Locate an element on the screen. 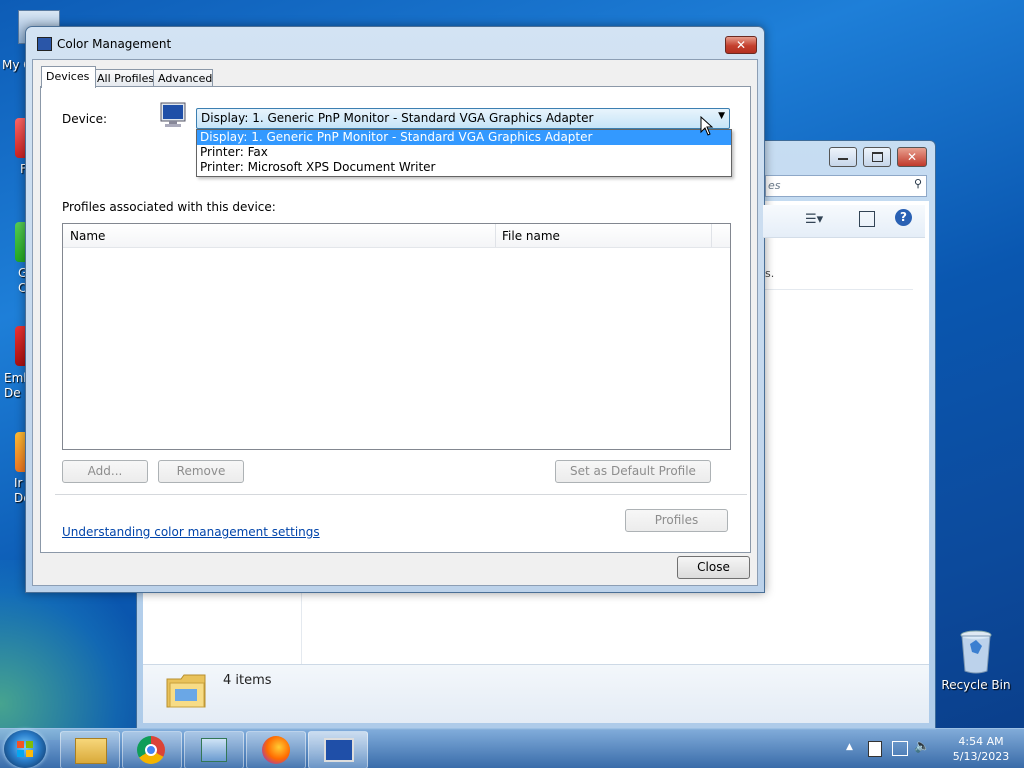  status-item-count: 4 items is located at coordinates (247, 680).